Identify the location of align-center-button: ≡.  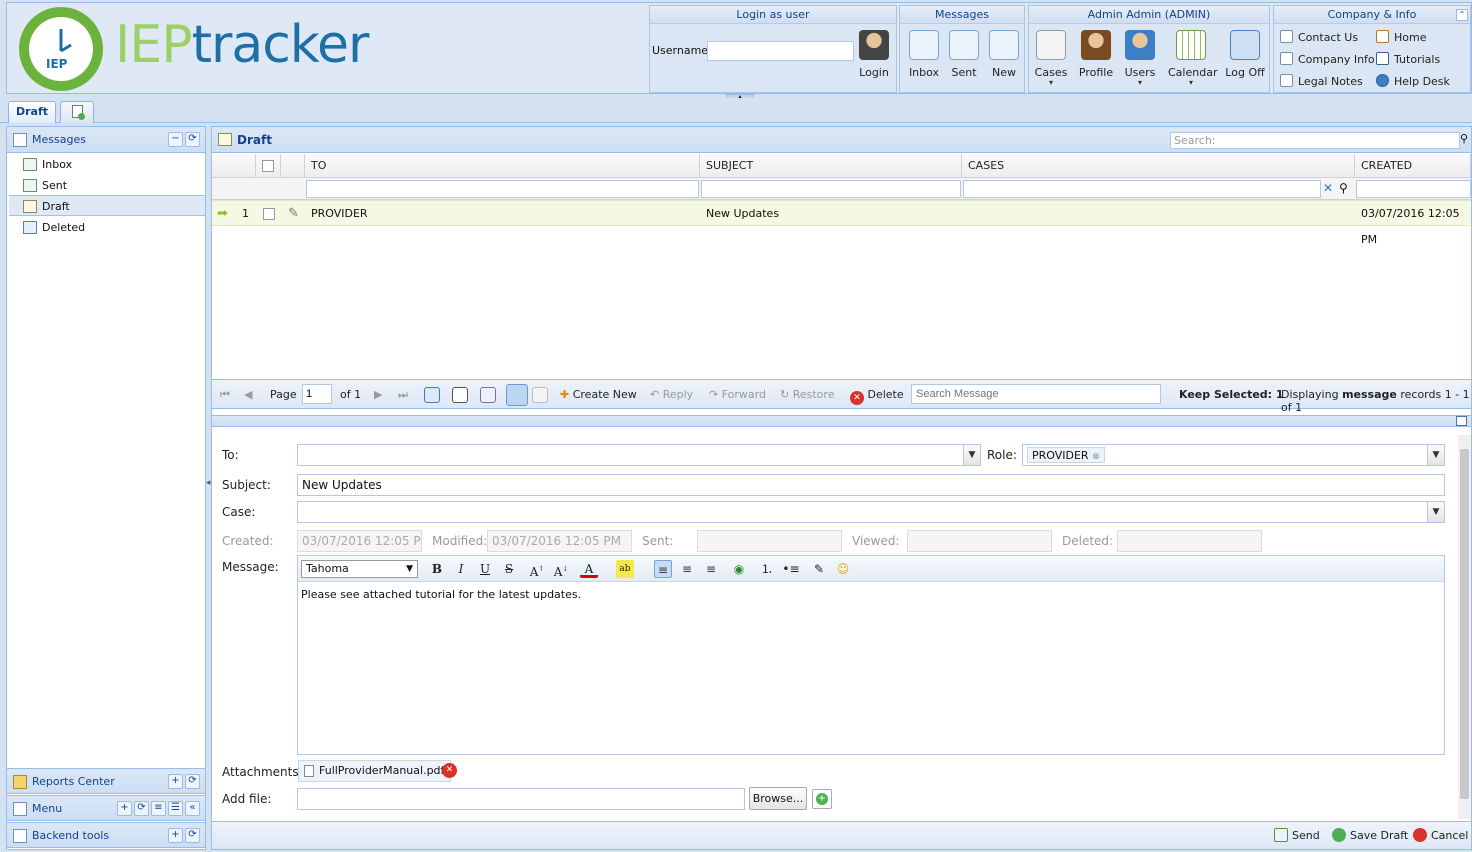
(687, 569).